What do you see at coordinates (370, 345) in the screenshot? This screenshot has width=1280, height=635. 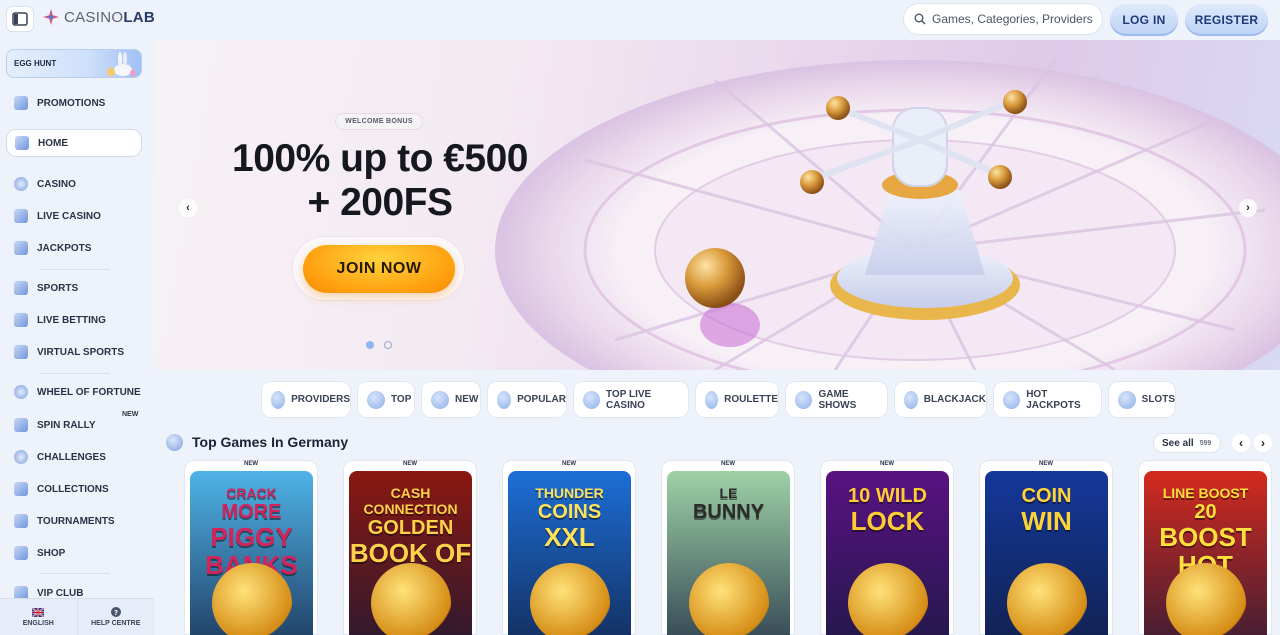 I see `carousel-dot-active` at bounding box center [370, 345].